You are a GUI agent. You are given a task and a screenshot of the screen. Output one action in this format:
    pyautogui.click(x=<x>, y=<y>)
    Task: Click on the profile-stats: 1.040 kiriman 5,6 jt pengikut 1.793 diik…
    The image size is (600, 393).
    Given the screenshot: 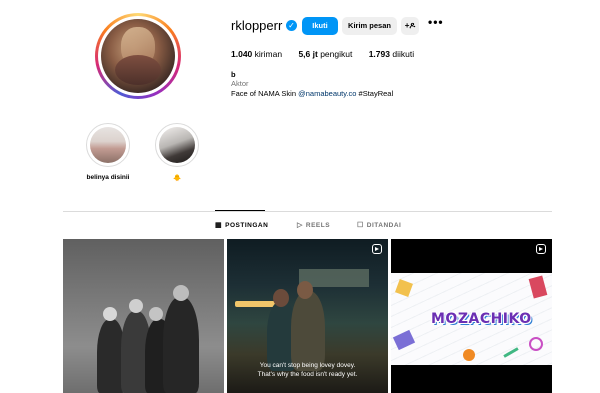 What is the action you would take?
    pyautogui.click(x=329, y=54)
    